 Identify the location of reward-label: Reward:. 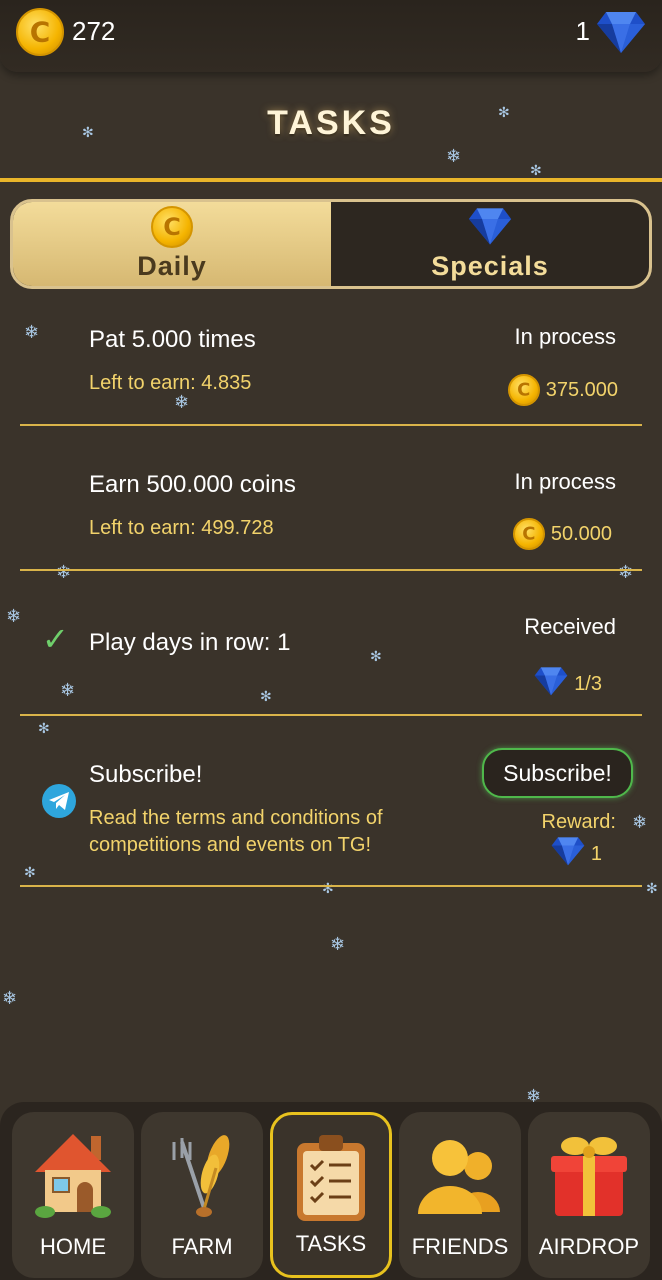
(578, 822).